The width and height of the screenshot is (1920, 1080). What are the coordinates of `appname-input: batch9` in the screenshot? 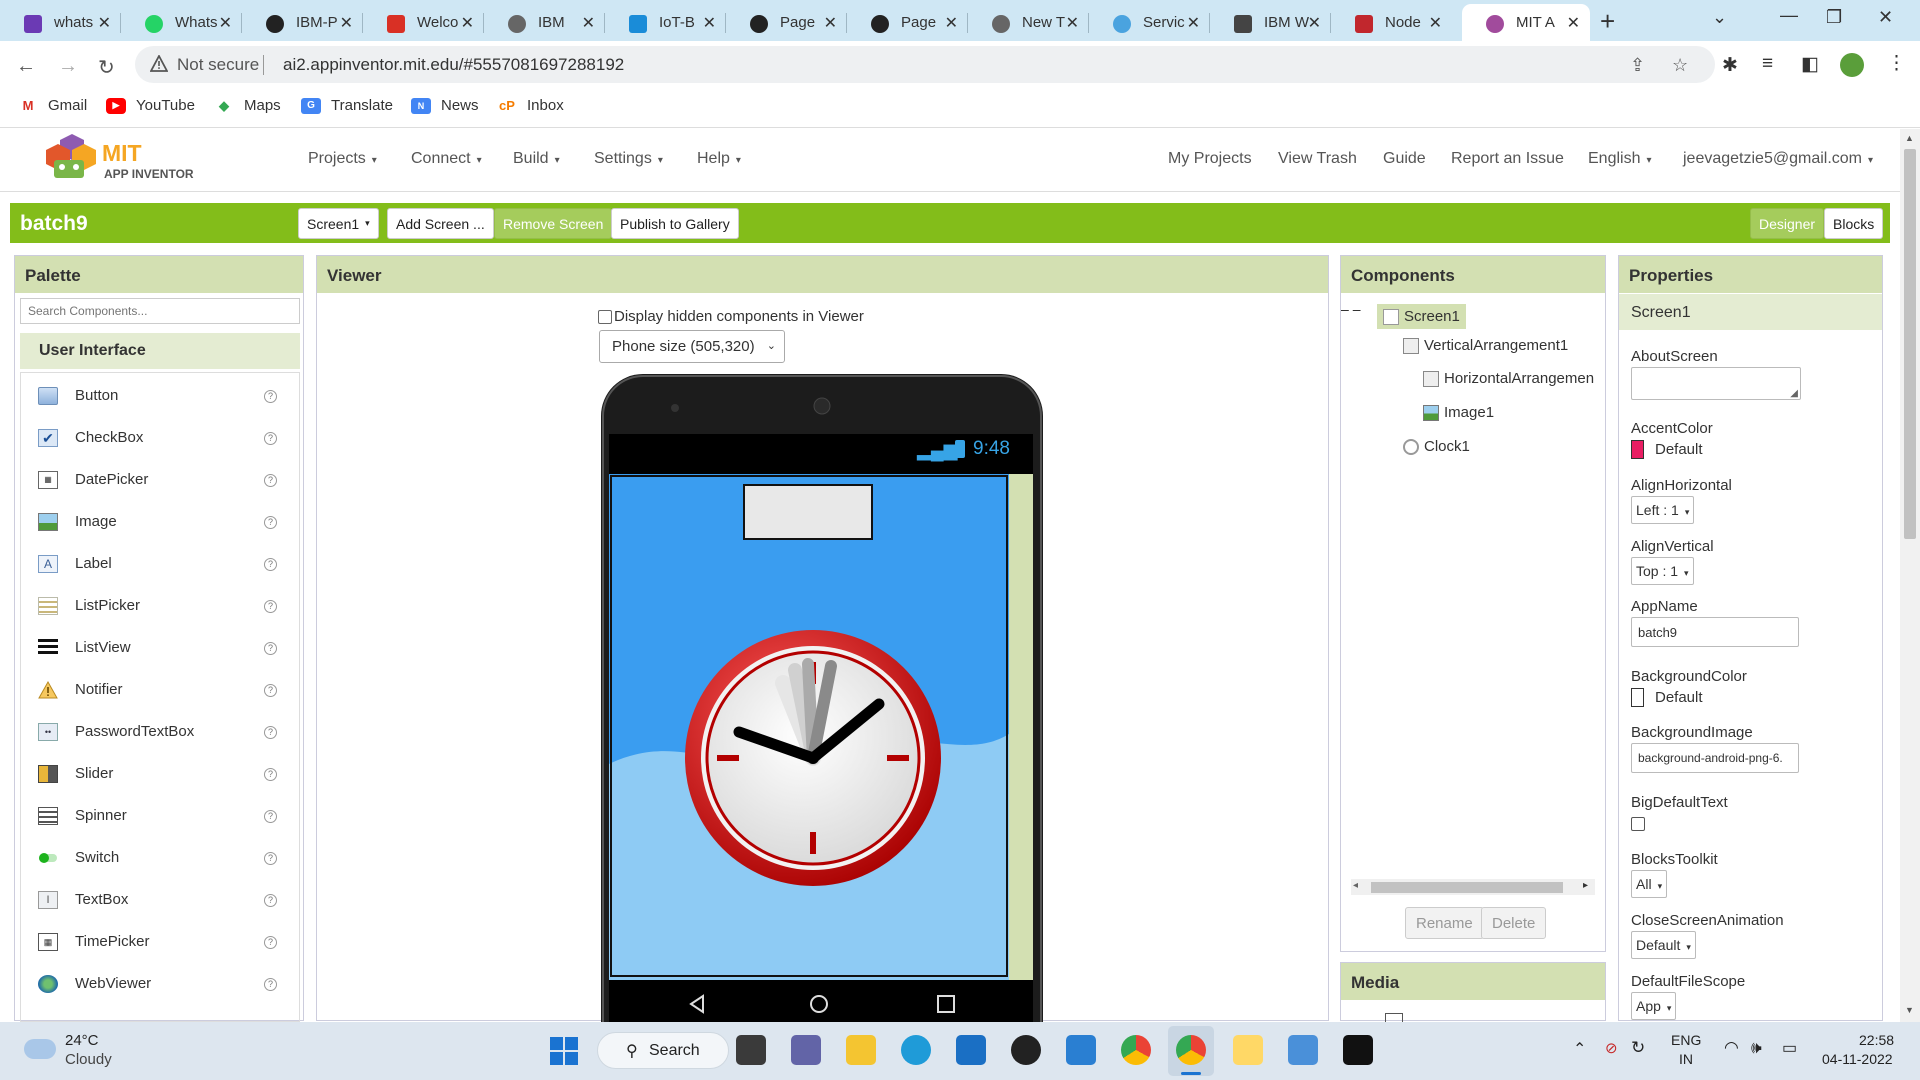 It's located at (1715, 632).